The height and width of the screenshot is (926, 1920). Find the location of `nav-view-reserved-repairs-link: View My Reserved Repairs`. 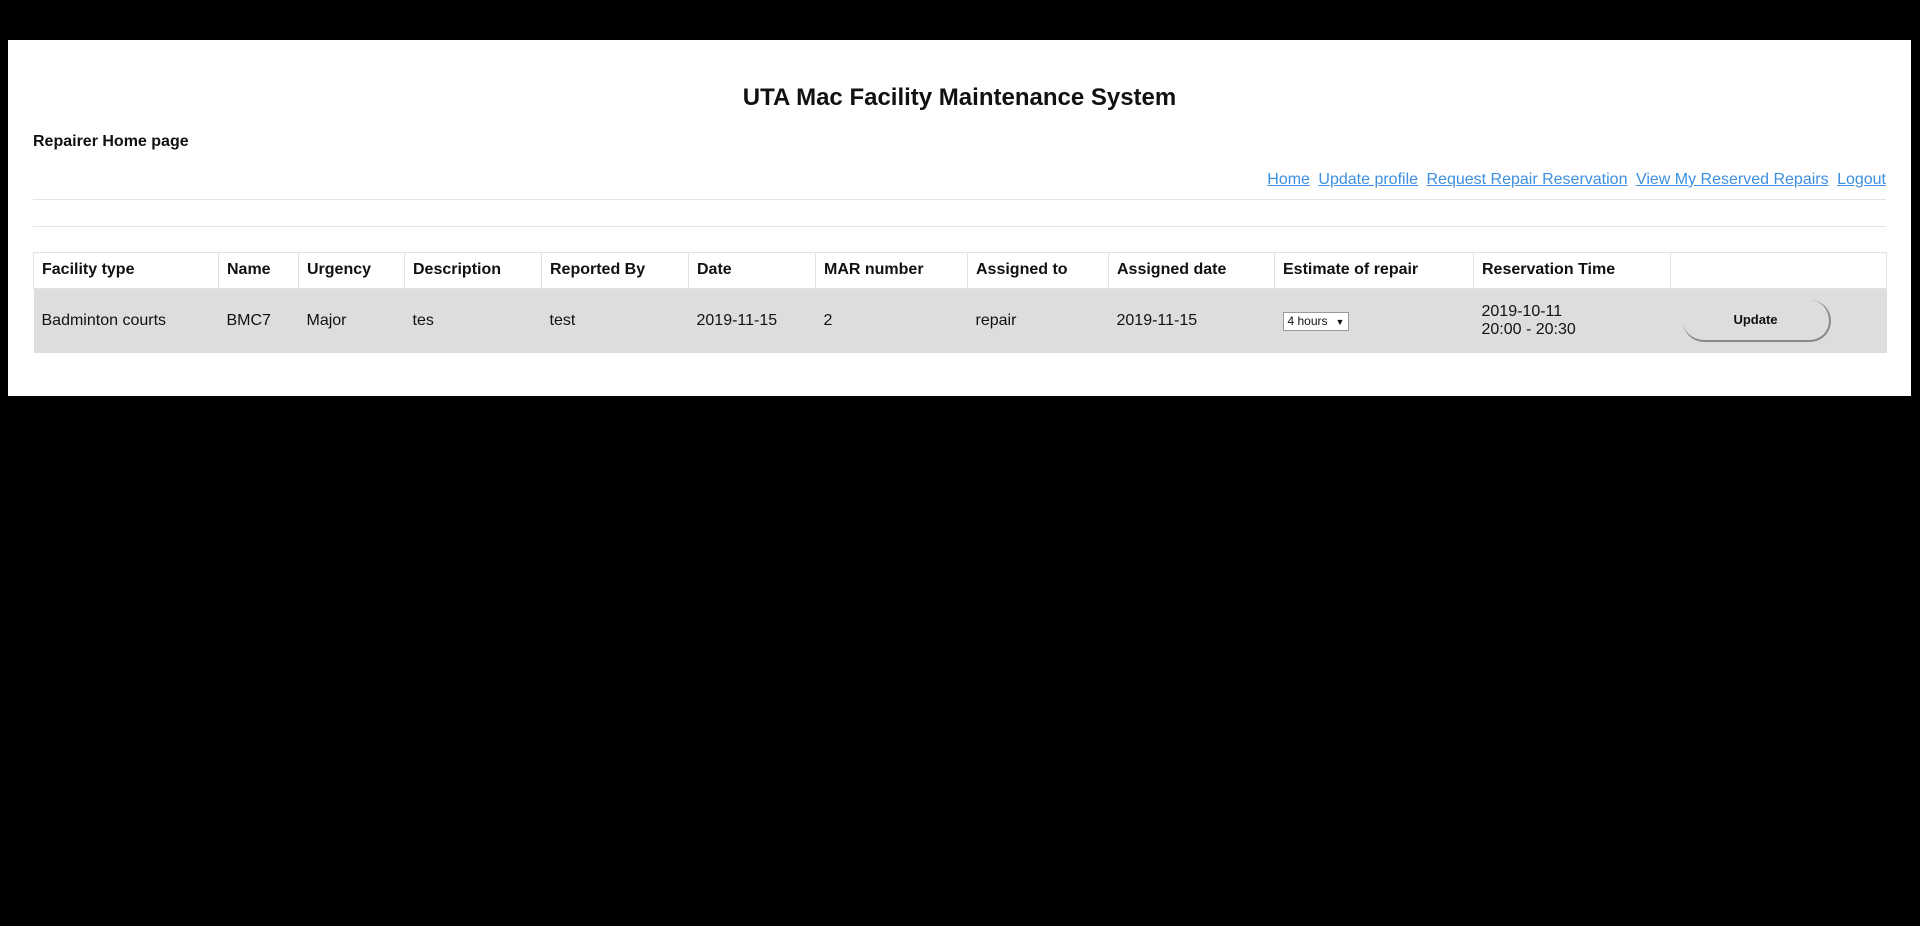

nav-view-reserved-repairs-link: View My Reserved Repairs is located at coordinates (1732, 179).